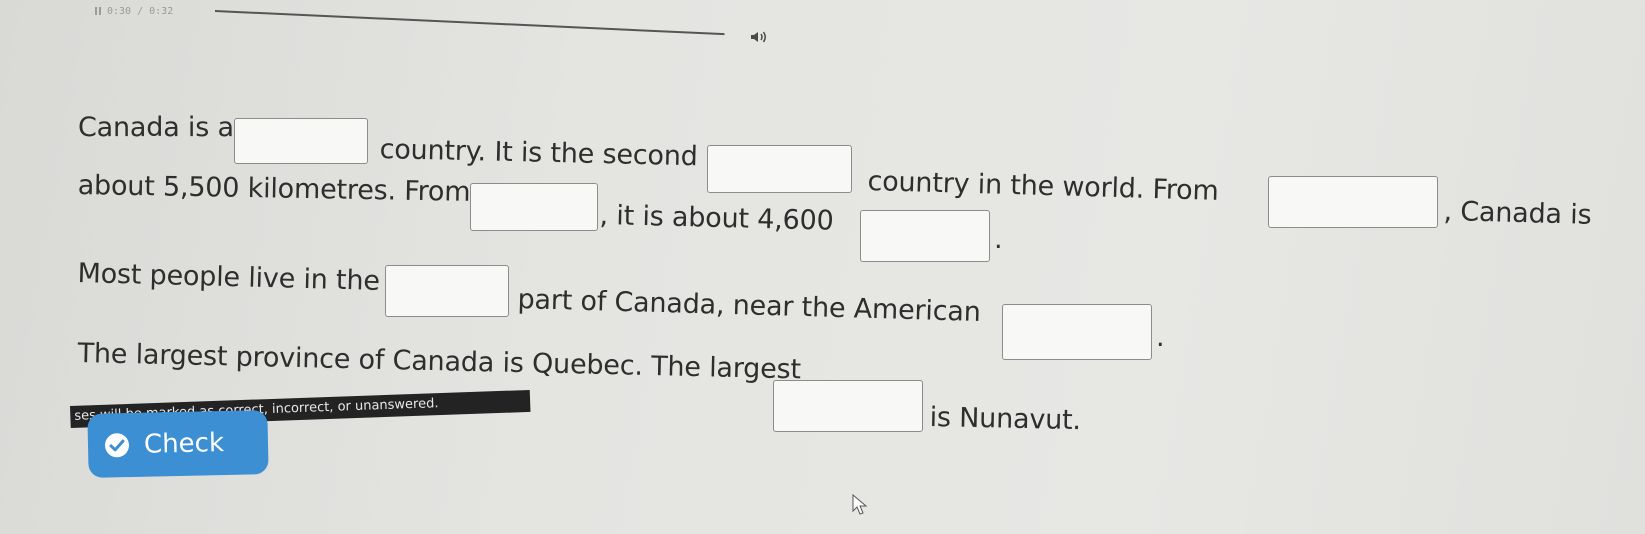 The width and height of the screenshot is (1645, 534). What do you see at coordinates (156, 127) in the screenshot?
I see `passage-text: Canada is a` at bounding box center [156, 127].